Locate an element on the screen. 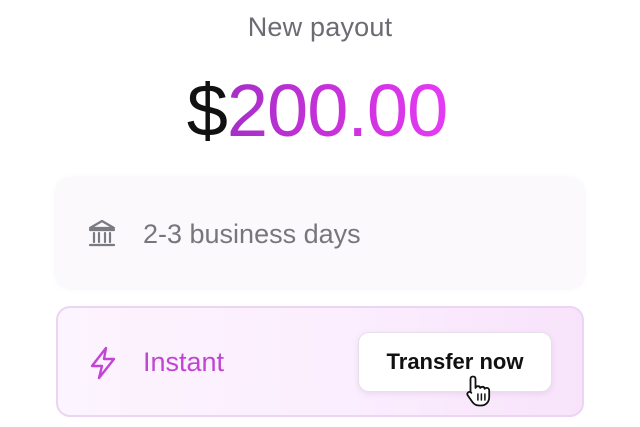 This screenshot has height=427, width=640. page-title: New payout is located at coordinates (320, 27).